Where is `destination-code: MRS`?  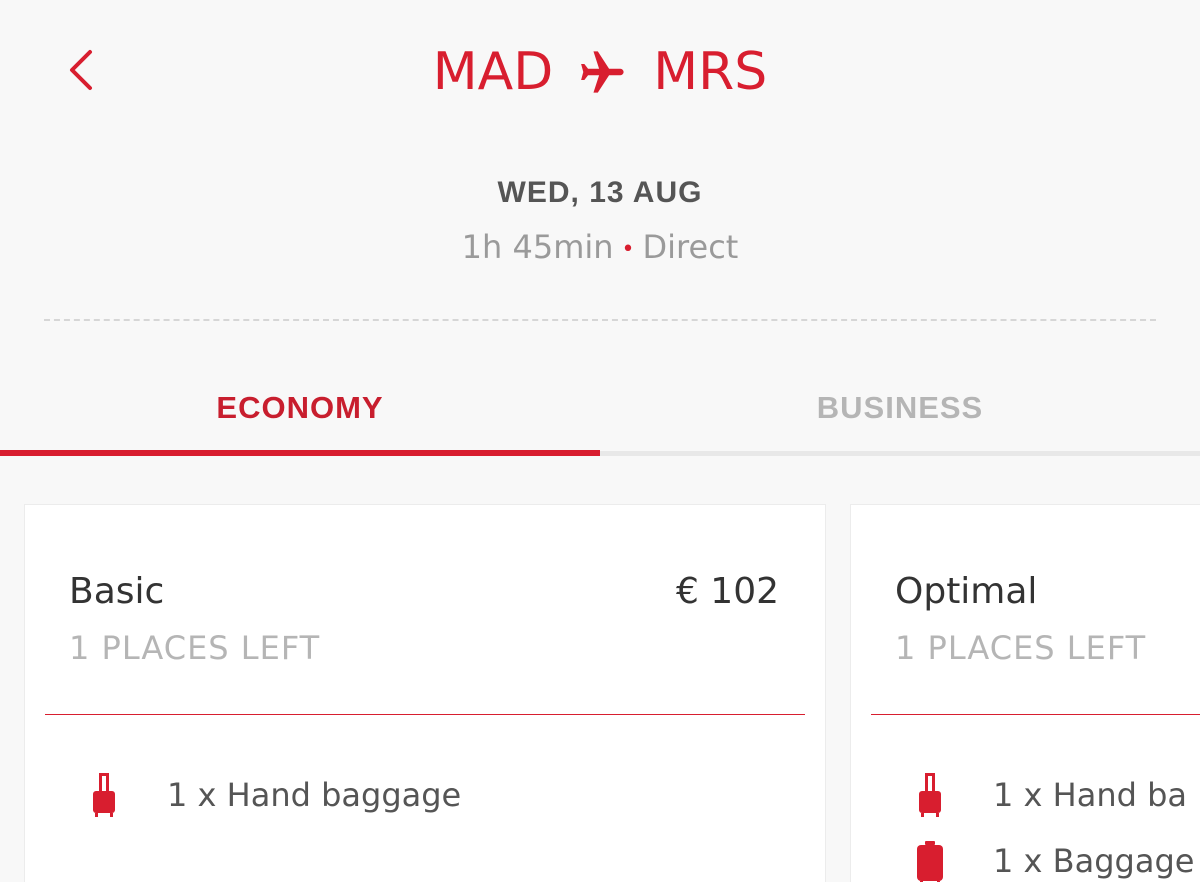
destination-code: MRS is located at coordinates (710, 72).